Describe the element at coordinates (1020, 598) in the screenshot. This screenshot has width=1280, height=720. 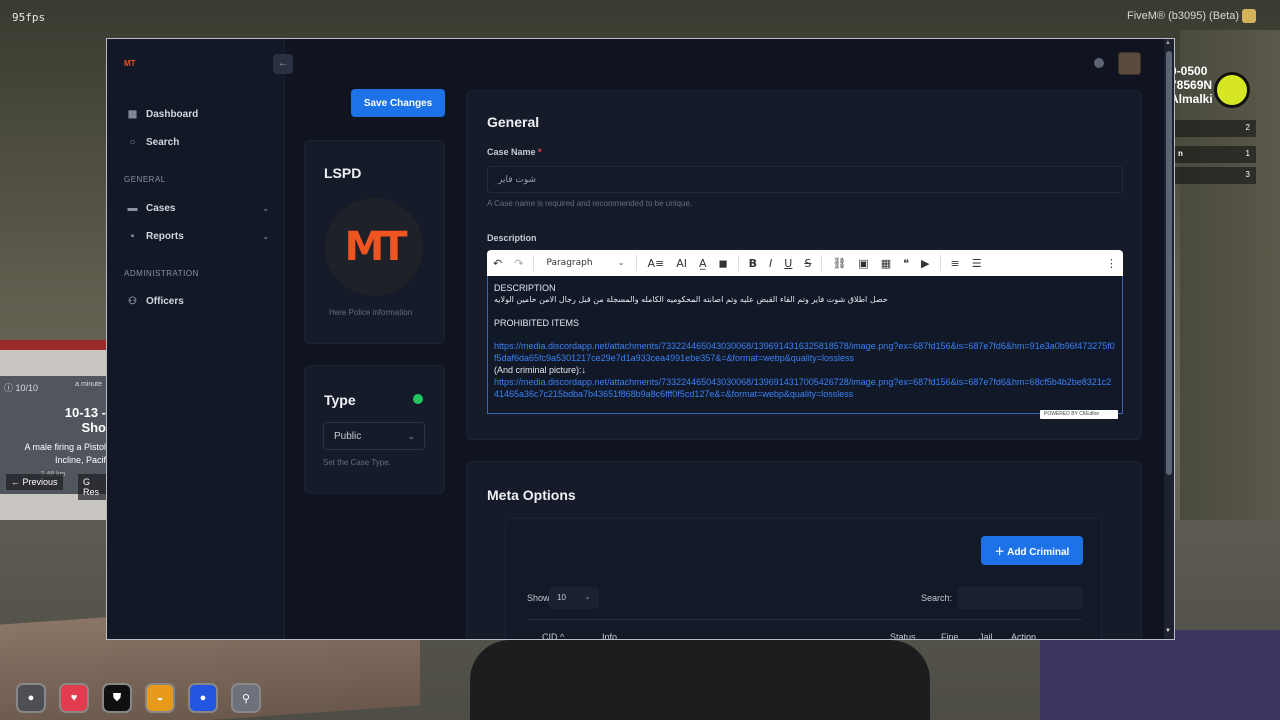
I see `table-search-input` at that location.